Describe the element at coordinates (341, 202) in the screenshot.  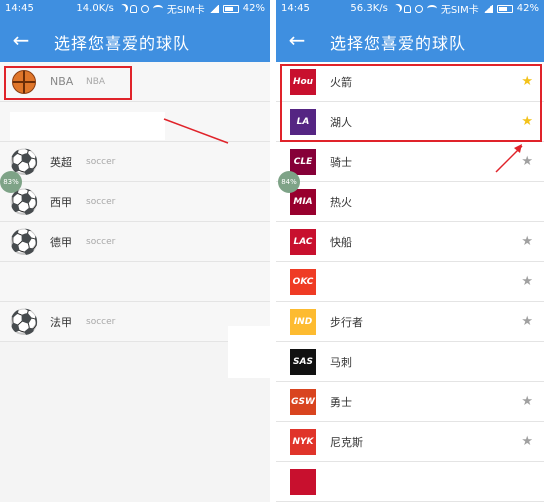
I see `team-name: 热火` at that location.